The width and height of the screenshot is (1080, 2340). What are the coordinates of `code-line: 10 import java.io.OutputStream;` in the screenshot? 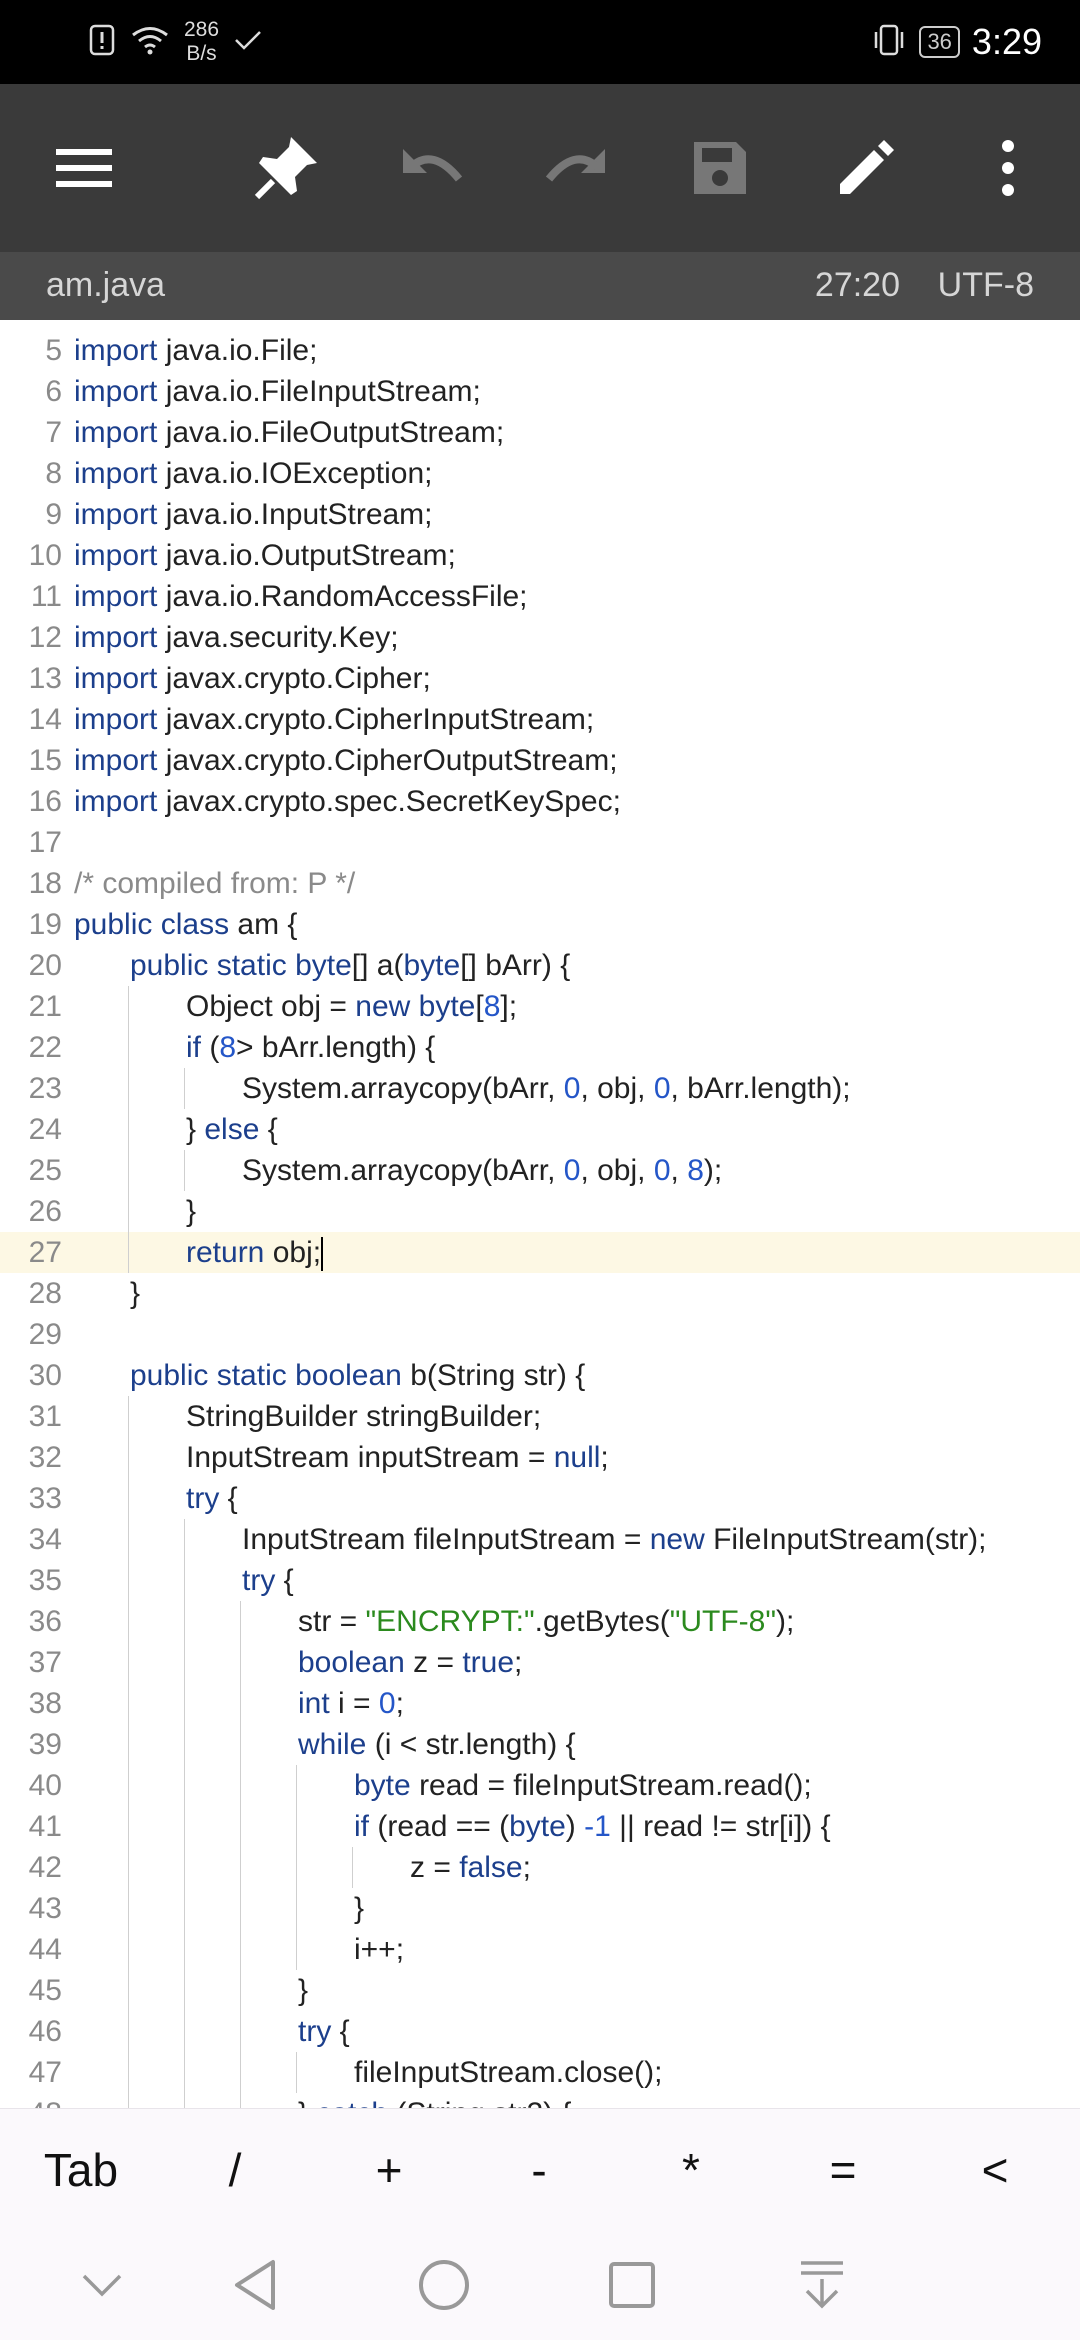 It's located at (540, 555).